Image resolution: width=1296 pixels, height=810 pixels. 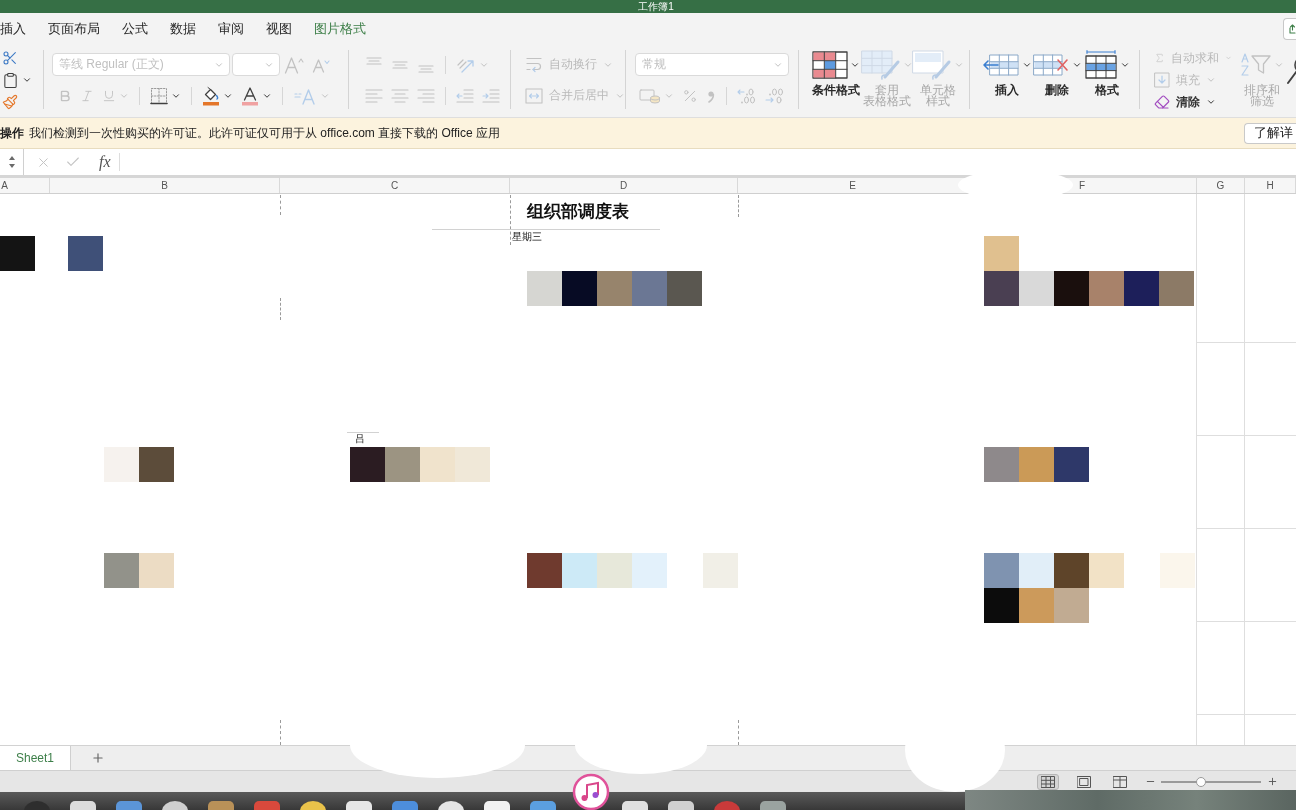 I want to click on align-right-icon, so click(x=426, y=95).